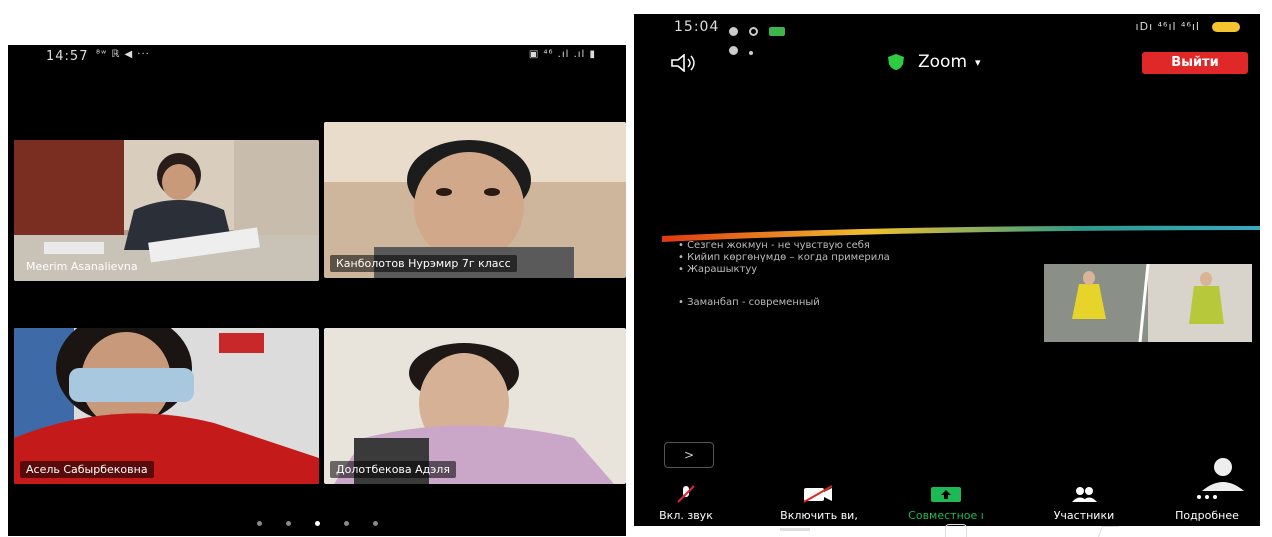 Image resolution: width=1272 pixels, height=537 pixels. What do you see at coordinates (686, 494) in the screenshot?
I see `muted-mic-icon` at bounding box center [686, 494].